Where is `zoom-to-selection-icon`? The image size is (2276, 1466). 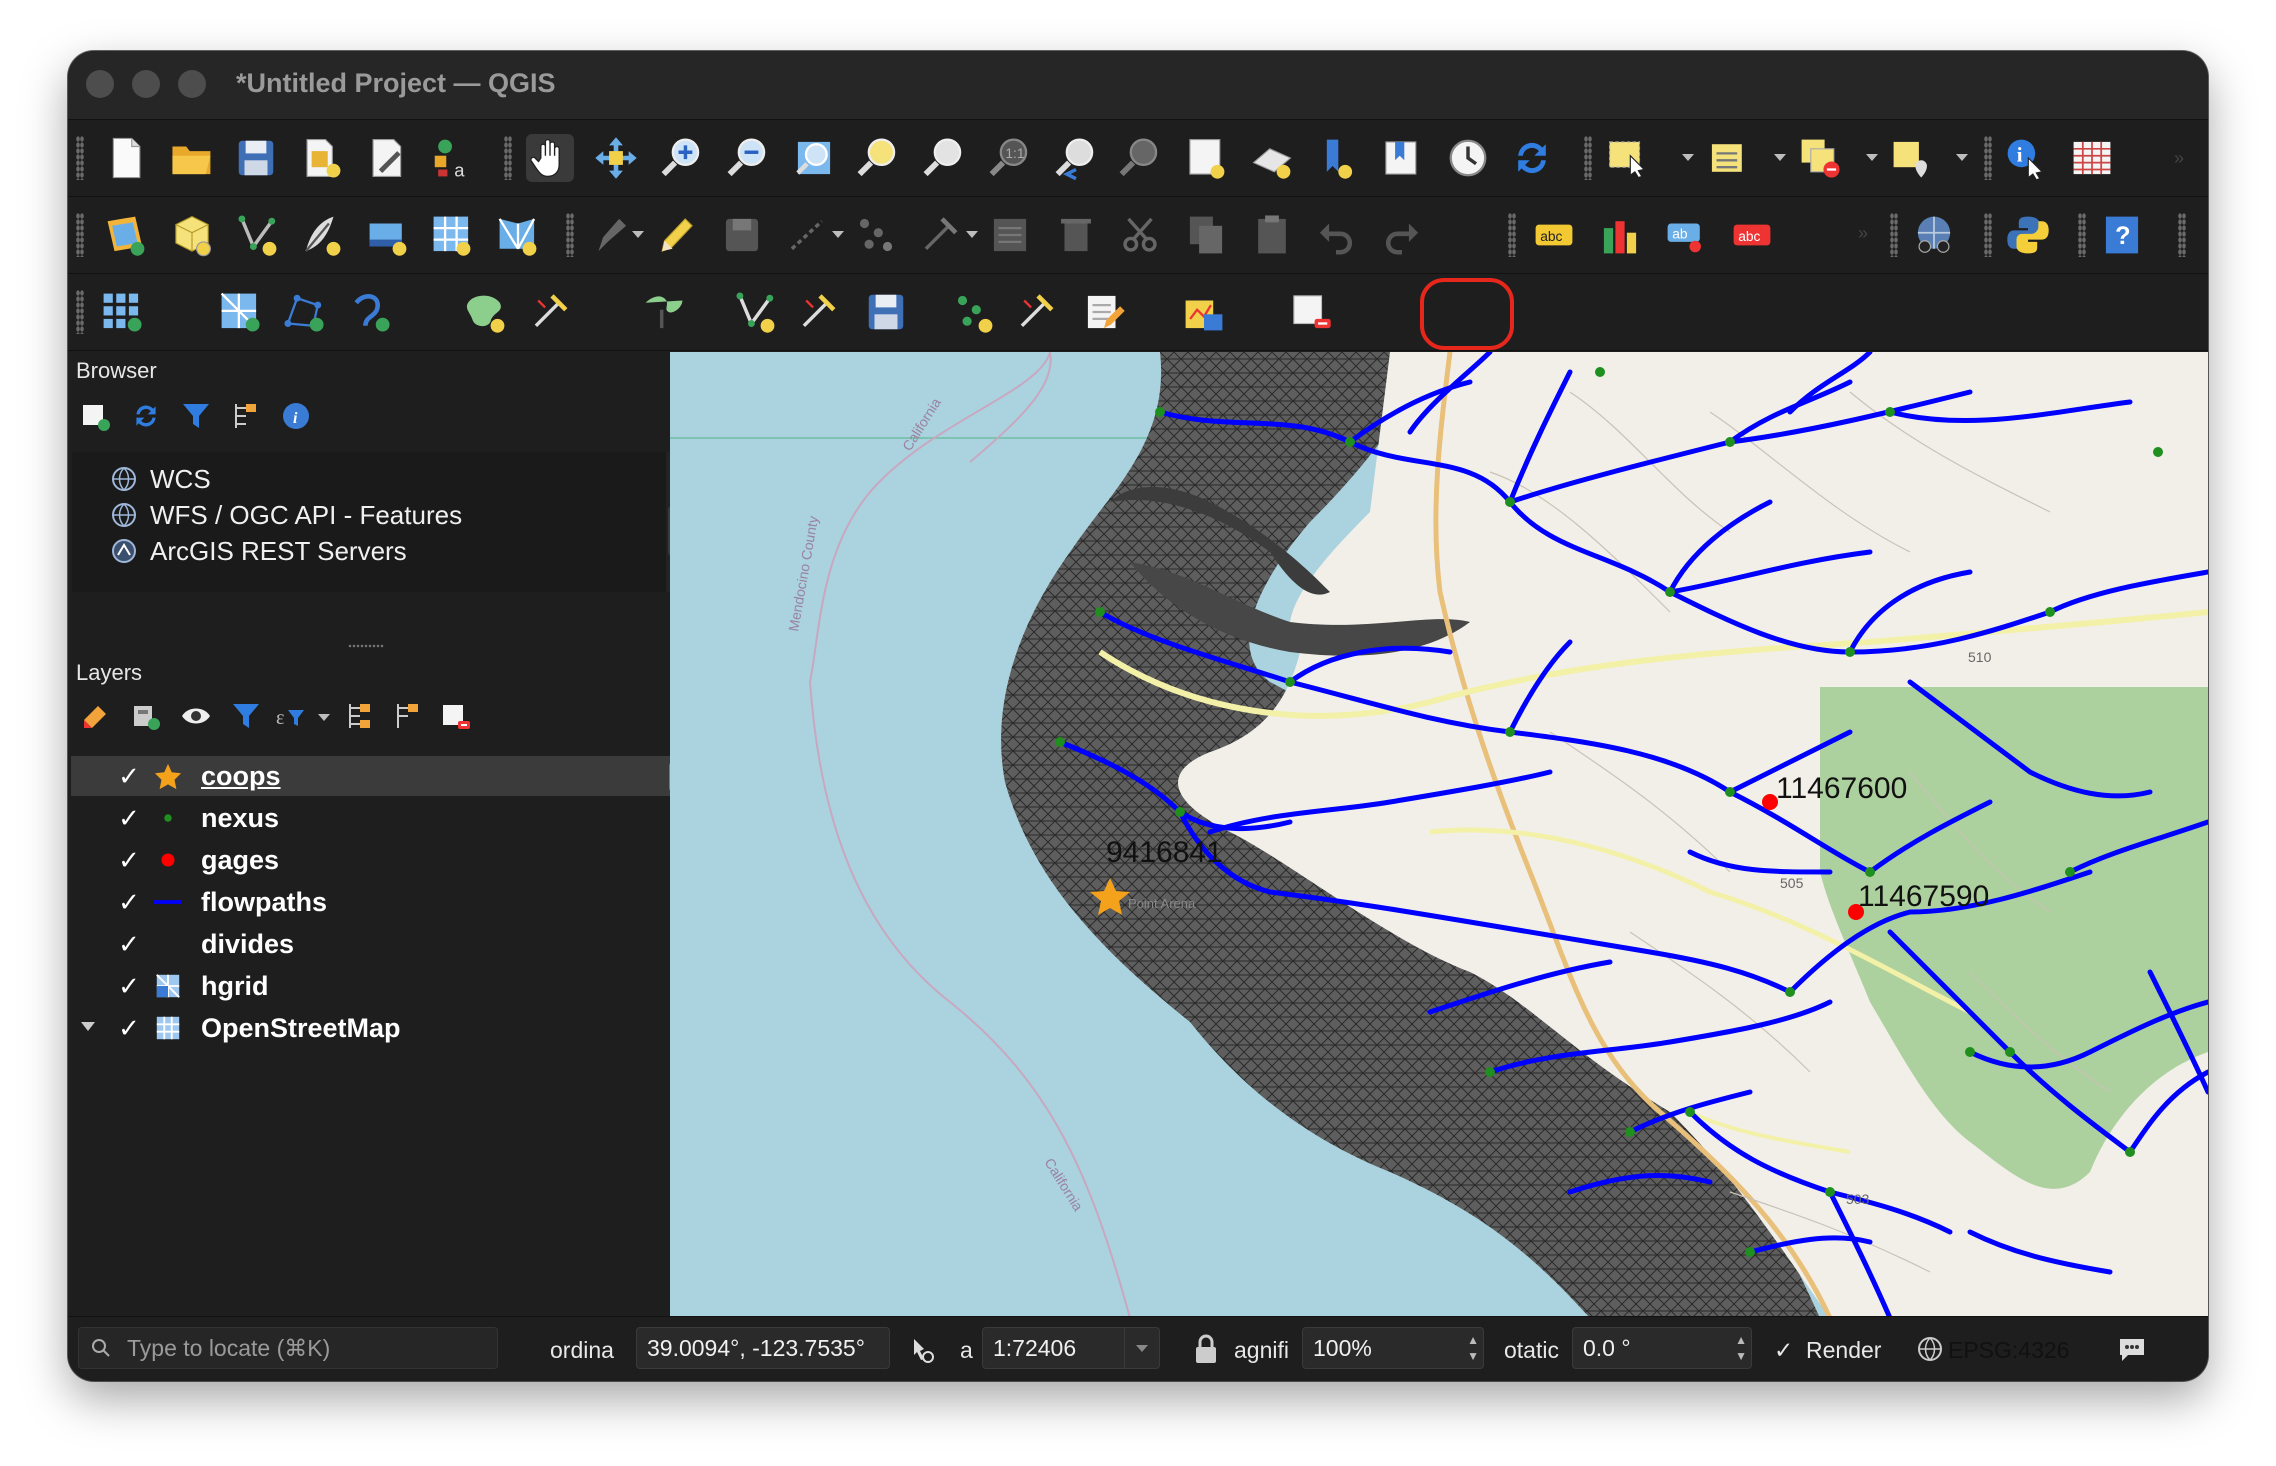 zoom-to-selection-icon is located at coordinates (878, 158).